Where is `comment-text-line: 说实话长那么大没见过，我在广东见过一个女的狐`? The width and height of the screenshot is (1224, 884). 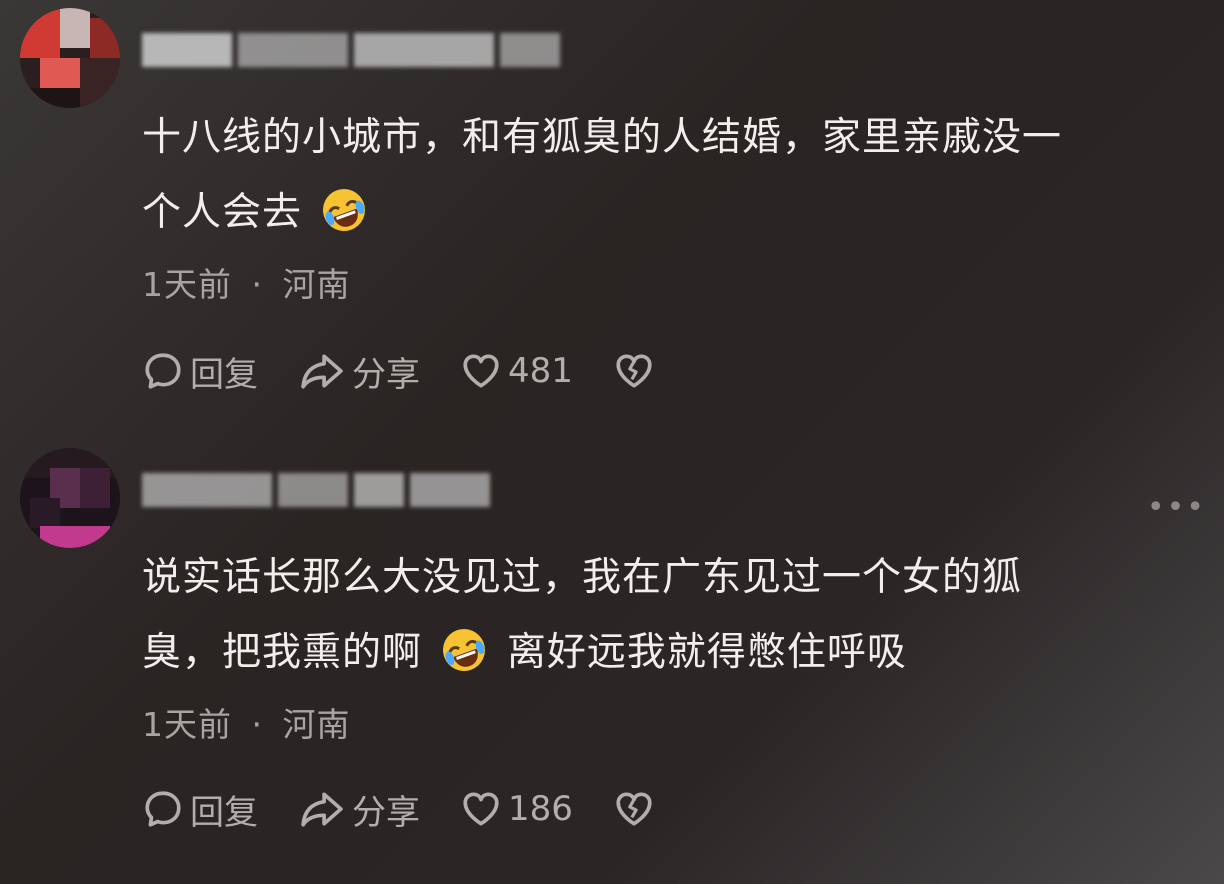 comment-text-line: 说实话长那么大没见过，我在广东见过一个女的狐 is located at coordinates (582, 577).